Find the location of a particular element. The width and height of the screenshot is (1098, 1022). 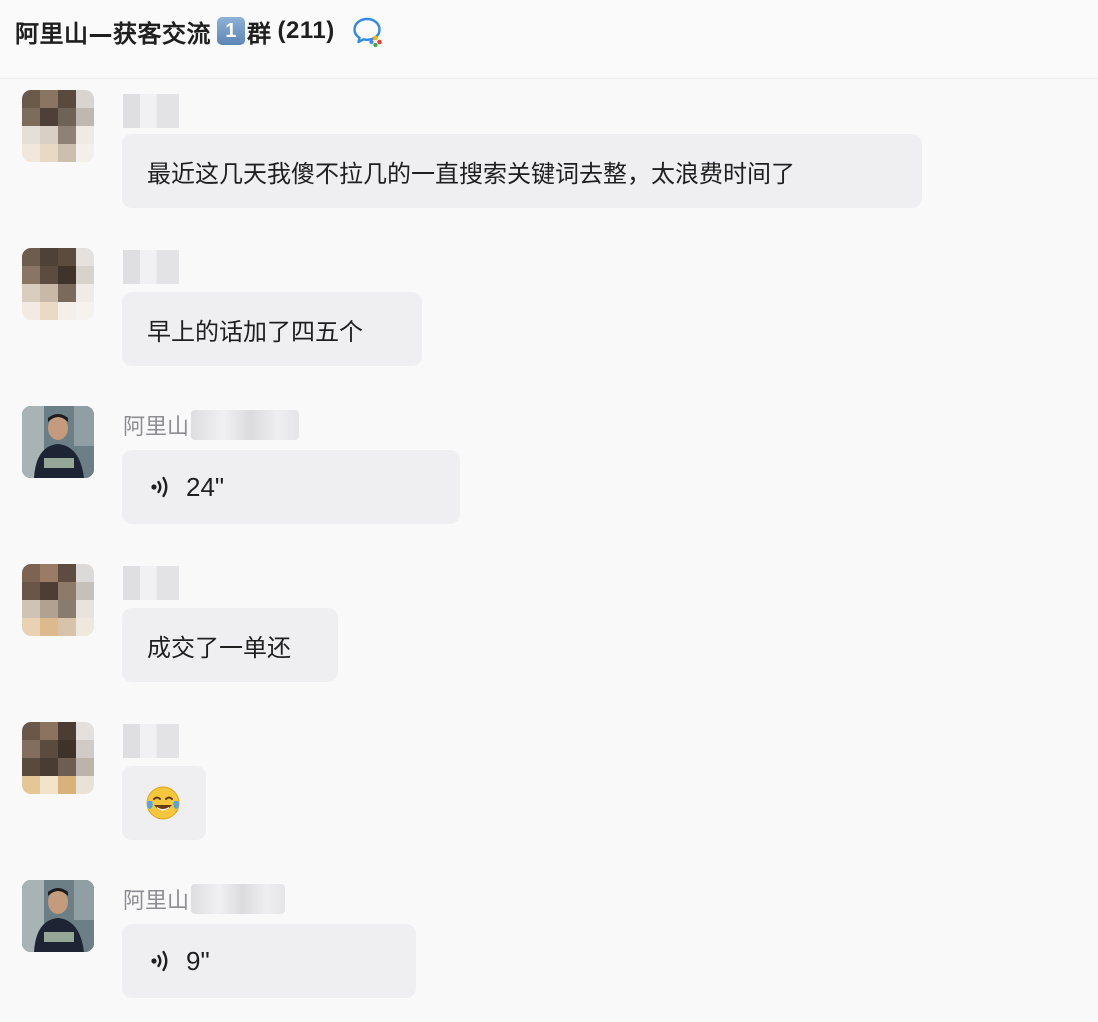

wecom-chat-icon is located at coordinates (368, 31).